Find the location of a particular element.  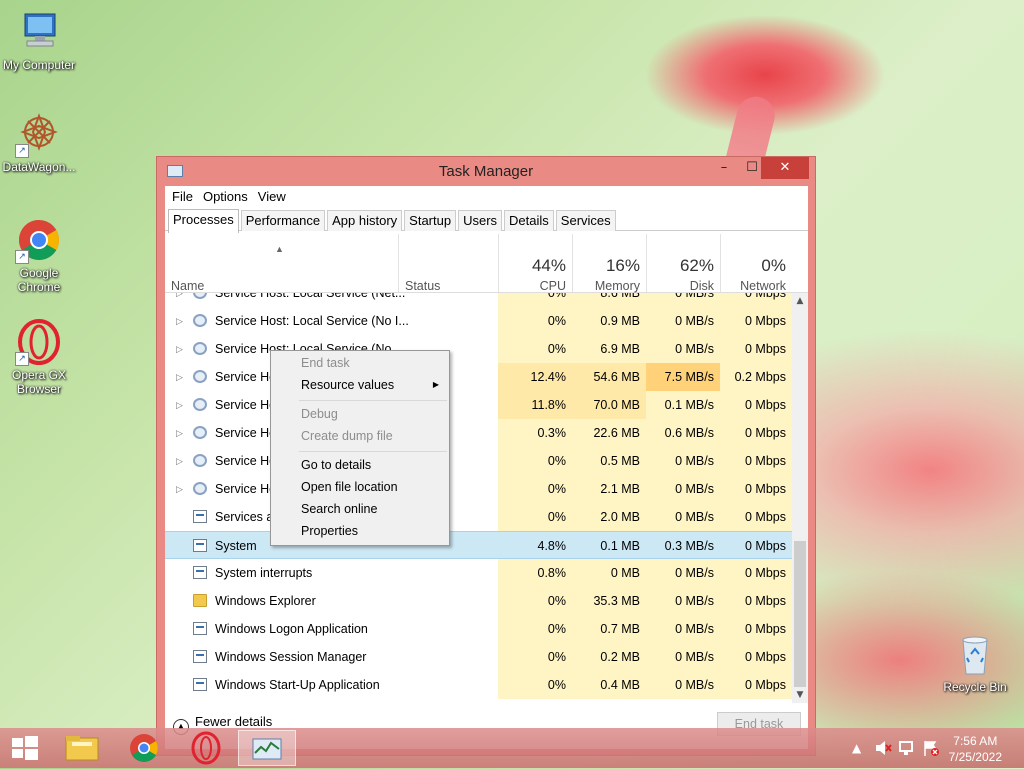

menu-item-go-to-details: Go to details is located at coordinates (360, 465).